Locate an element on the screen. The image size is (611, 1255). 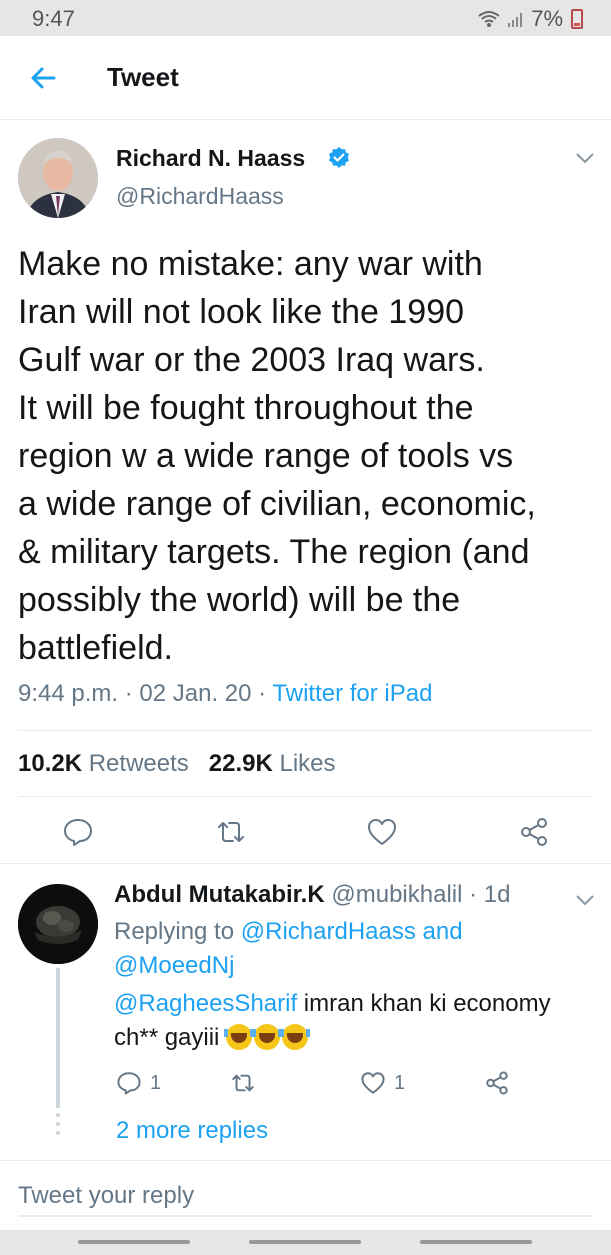
reply-author-handle: @mubikhalil is located at coordinates (396, 894).